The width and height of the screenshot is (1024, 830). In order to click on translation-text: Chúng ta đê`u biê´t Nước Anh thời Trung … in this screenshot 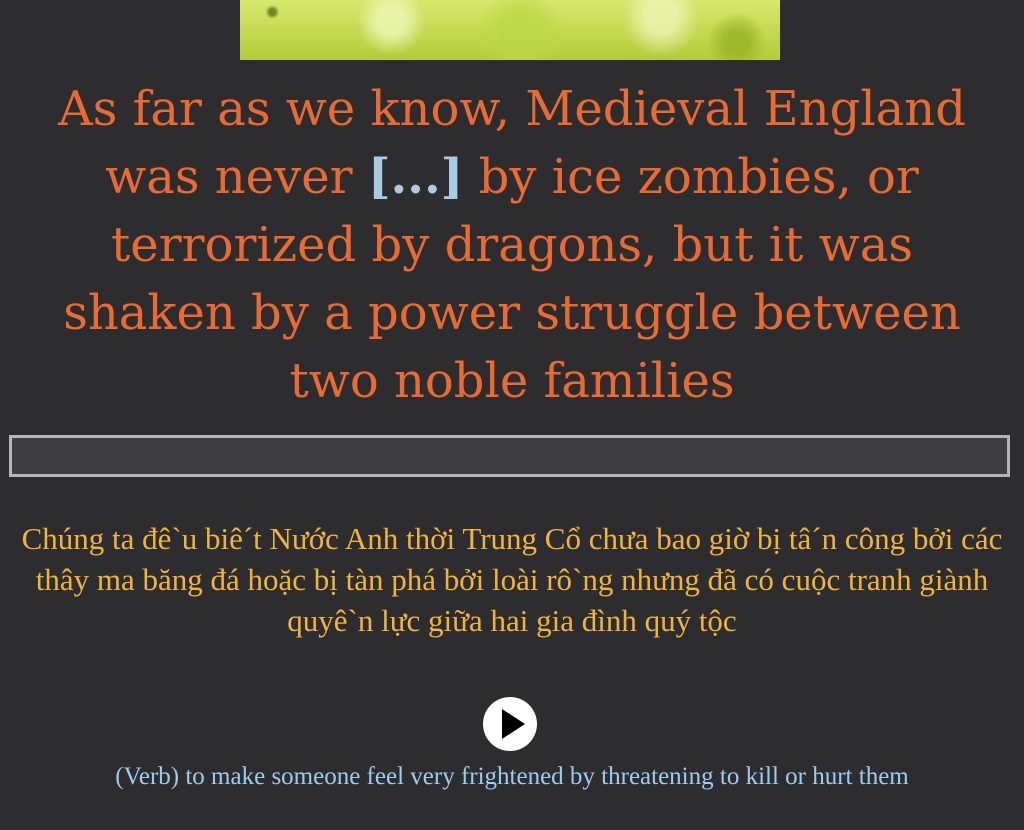, I will do `click(512, 579)`.